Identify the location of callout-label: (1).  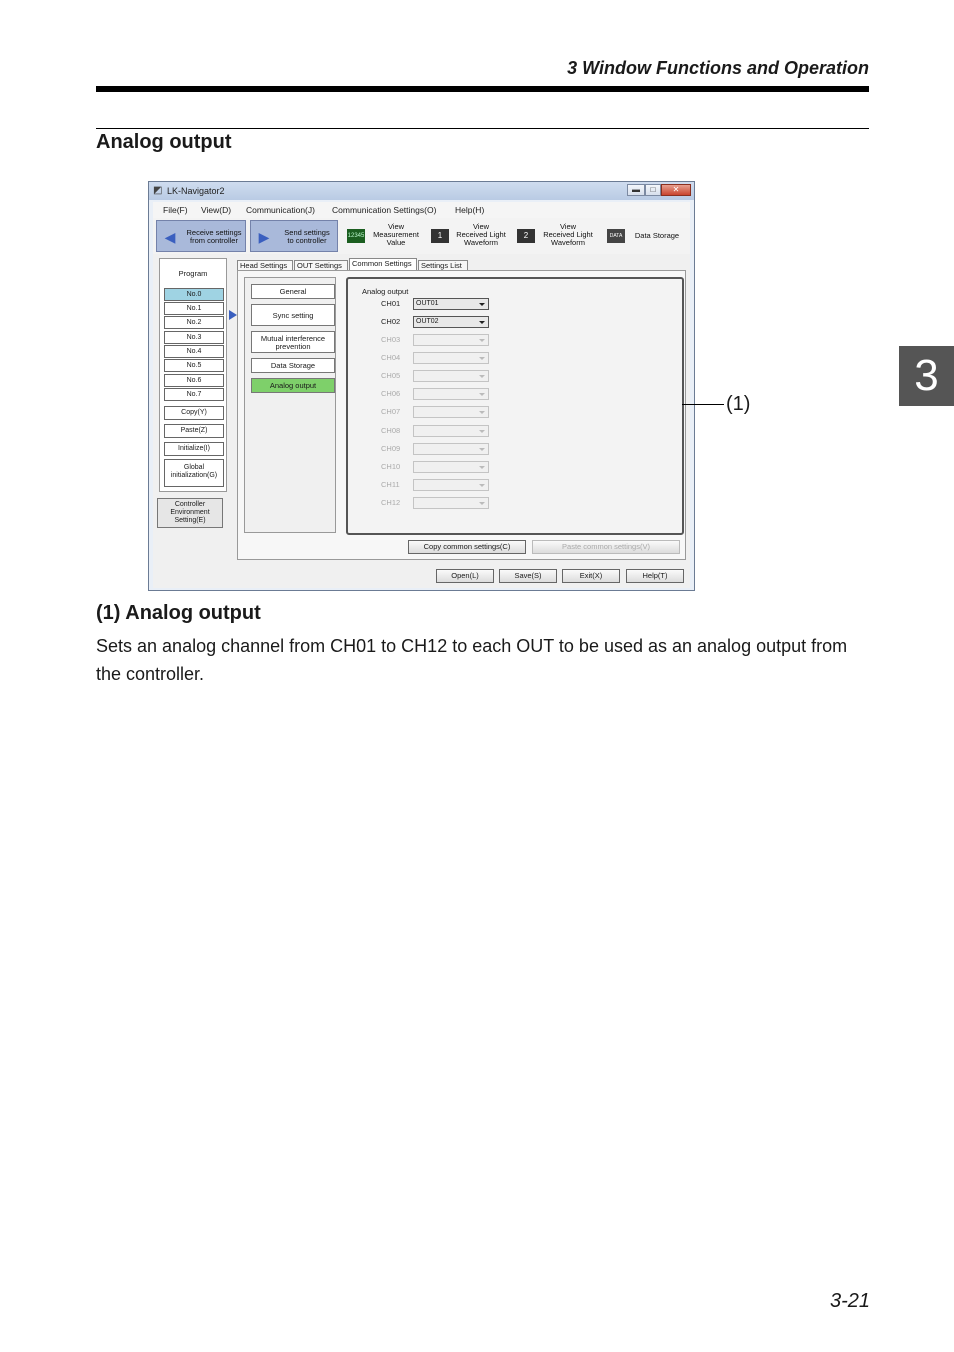
(738, 404).